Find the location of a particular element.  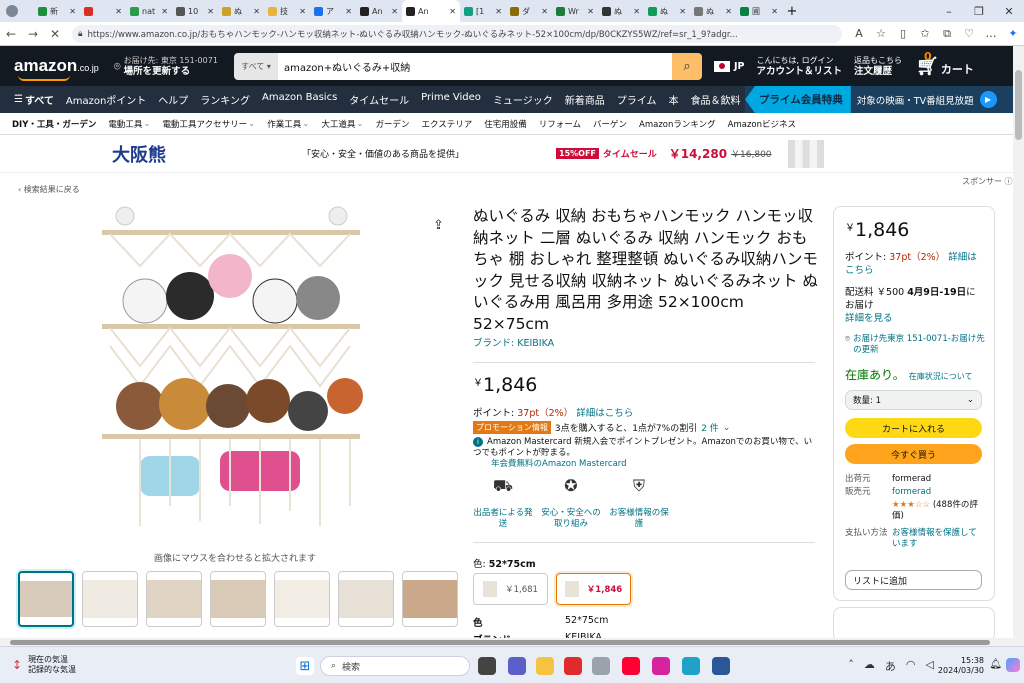

account-lists: こんにちは, ログイン アカウント＆リスト is located at coordinates (800, 66).